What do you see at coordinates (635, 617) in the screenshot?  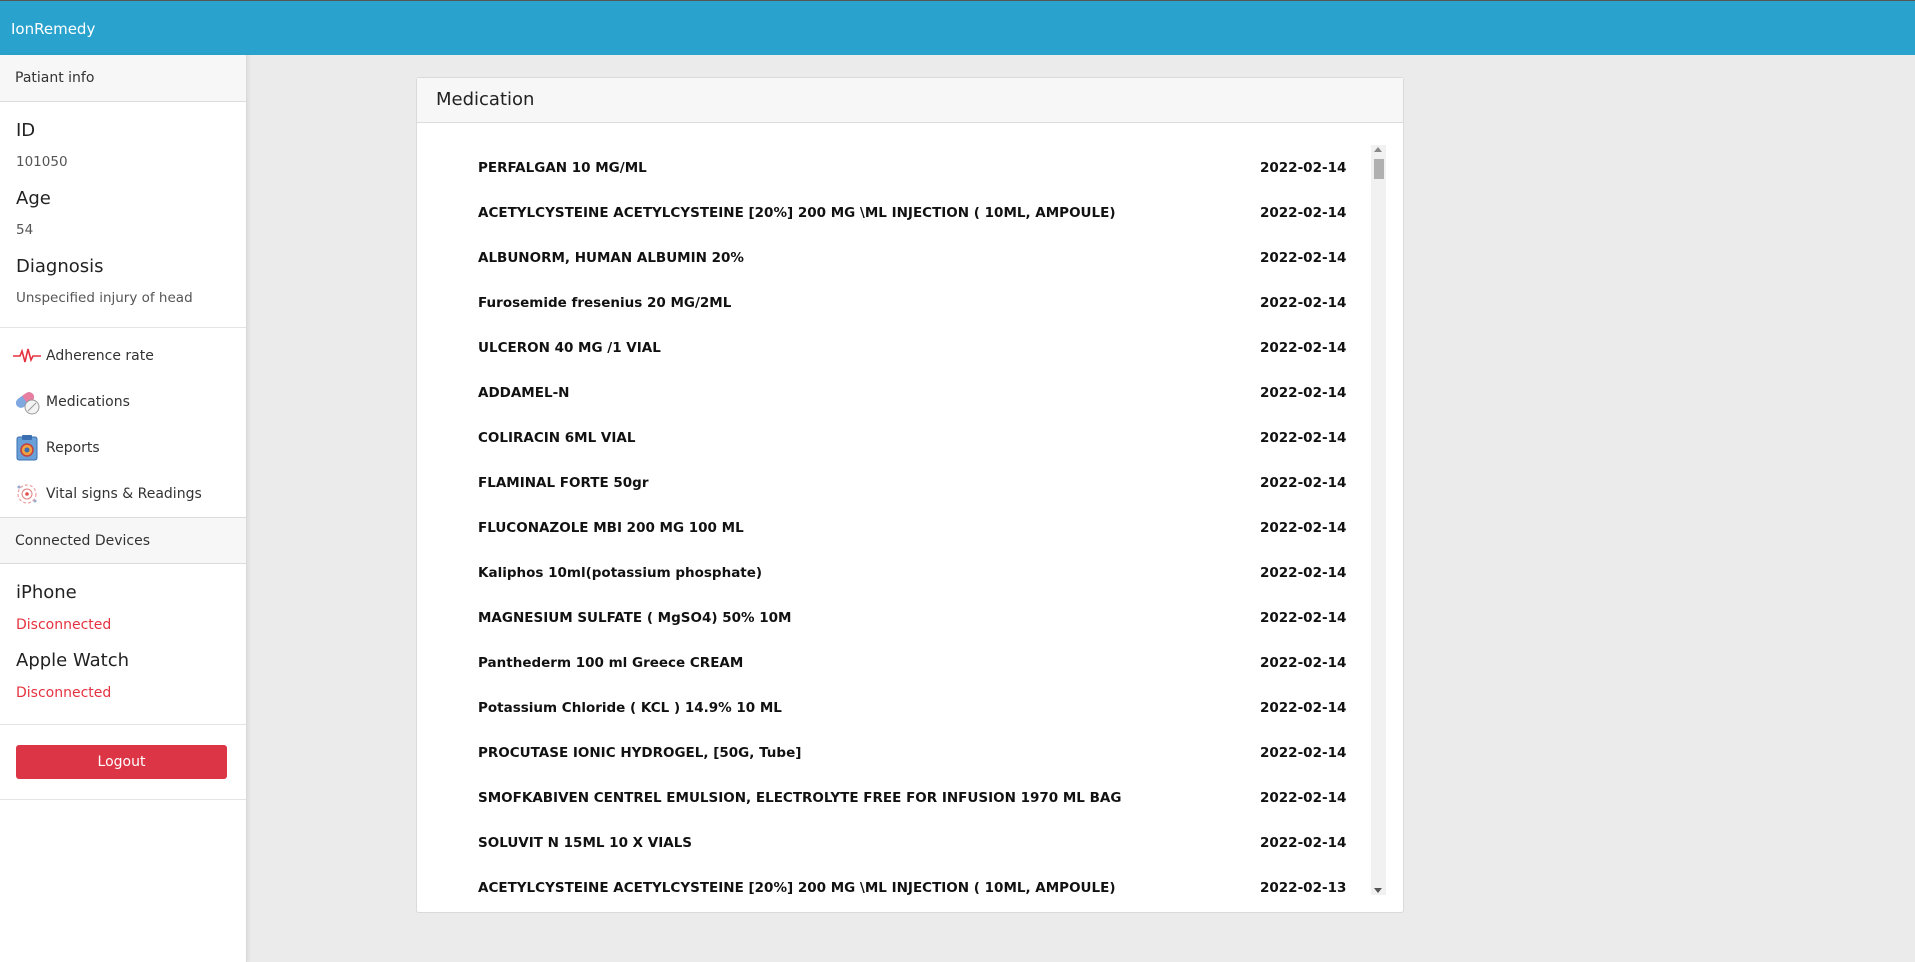 I see `medication-name: MAGNESIUM SULFATE ( MgSO4) 50% 10M` at bounding box center [635, 617].